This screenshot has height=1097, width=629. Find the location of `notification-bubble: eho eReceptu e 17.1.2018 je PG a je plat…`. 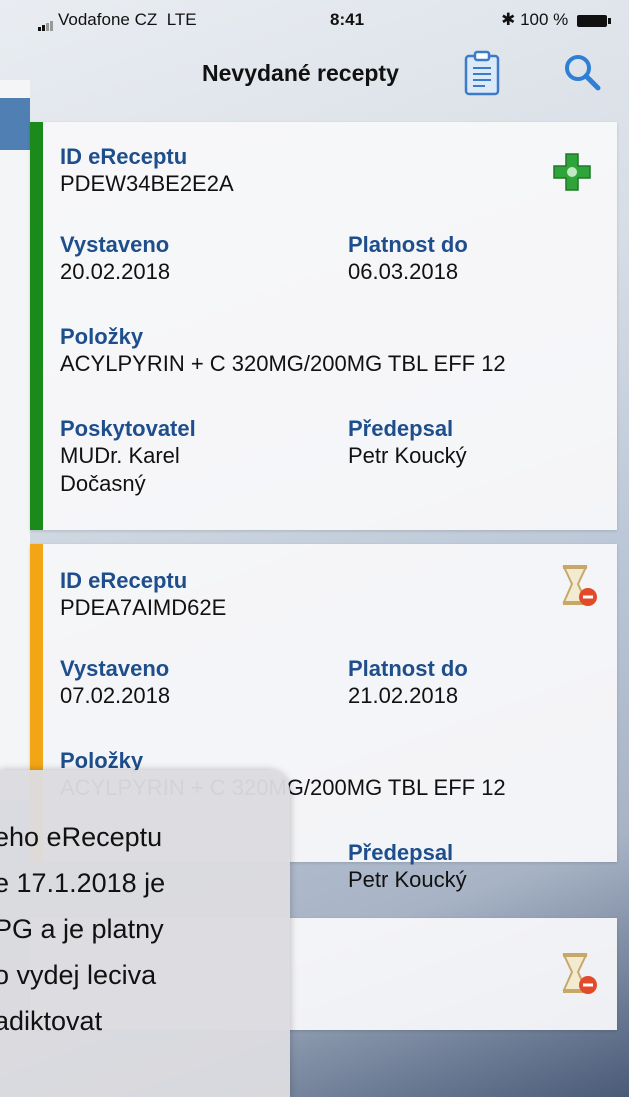

notification-bubble: eho eReceptu e 17.1.2018 je PG a je plat… is located at coordinates (145, 933).